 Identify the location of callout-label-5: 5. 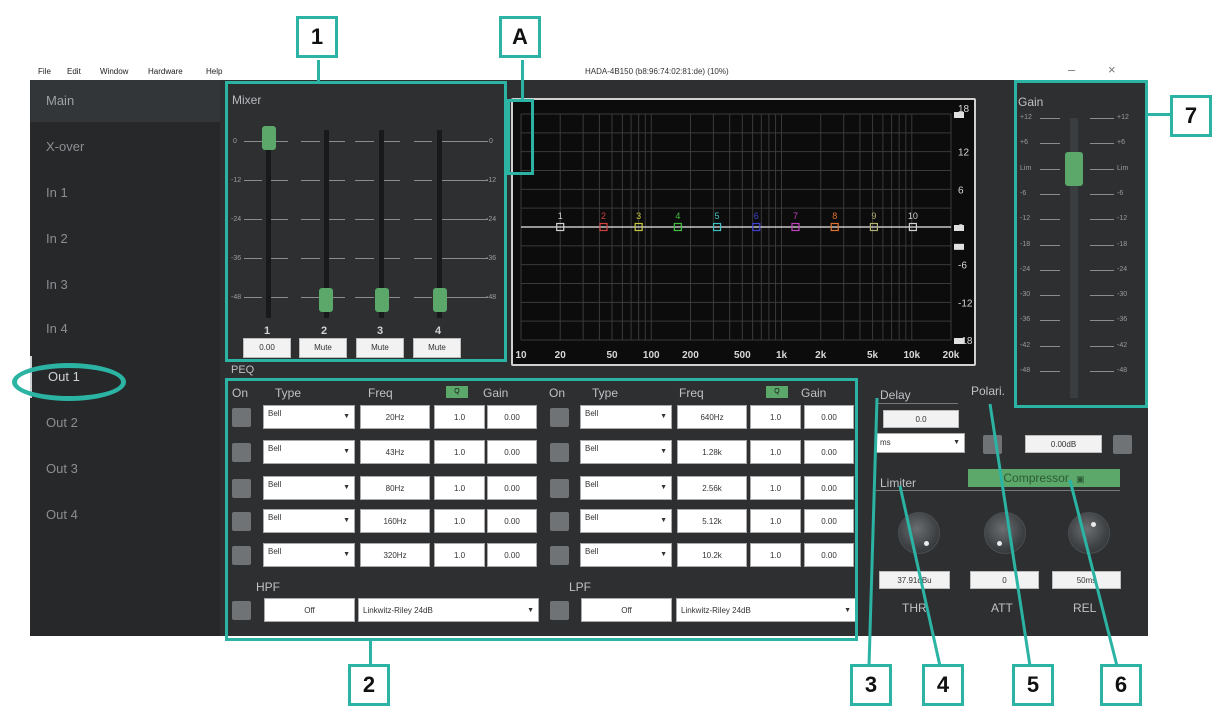
(1033, 685).